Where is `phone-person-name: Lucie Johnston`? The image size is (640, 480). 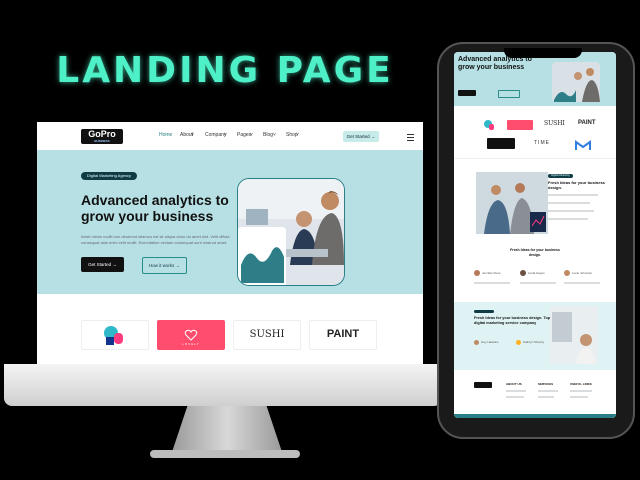
phone-person-name: Lucie Johnston is located at coordinates (582, 273).